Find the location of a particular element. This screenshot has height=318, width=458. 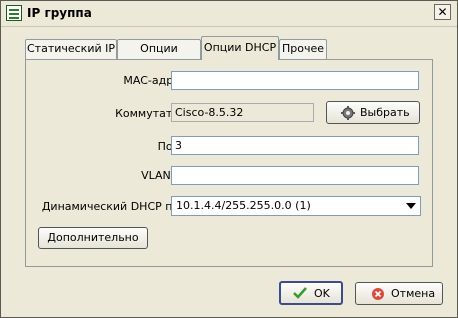

cancel-icon is located at coordinates (378, 294).